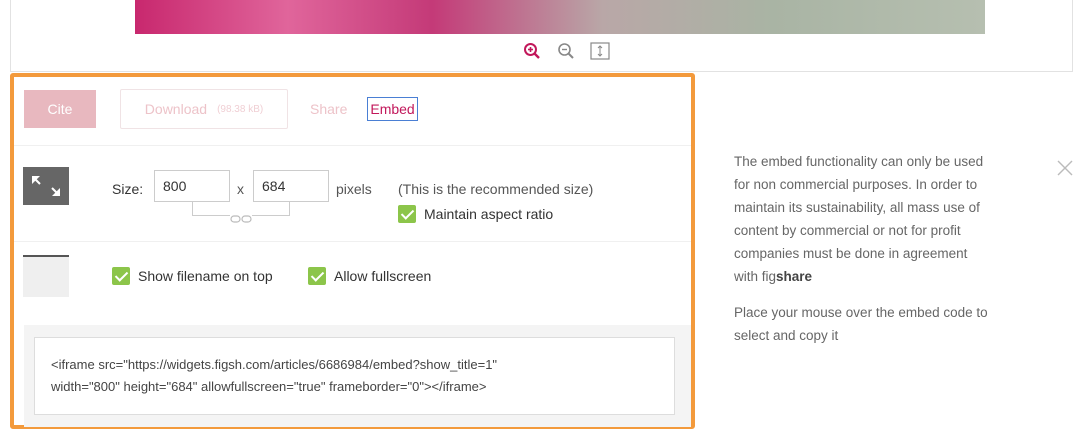 Image resolution: width=1073 pixels, height=434 pixels. I want to click on embed-tab: Embed, so click(392, 109).